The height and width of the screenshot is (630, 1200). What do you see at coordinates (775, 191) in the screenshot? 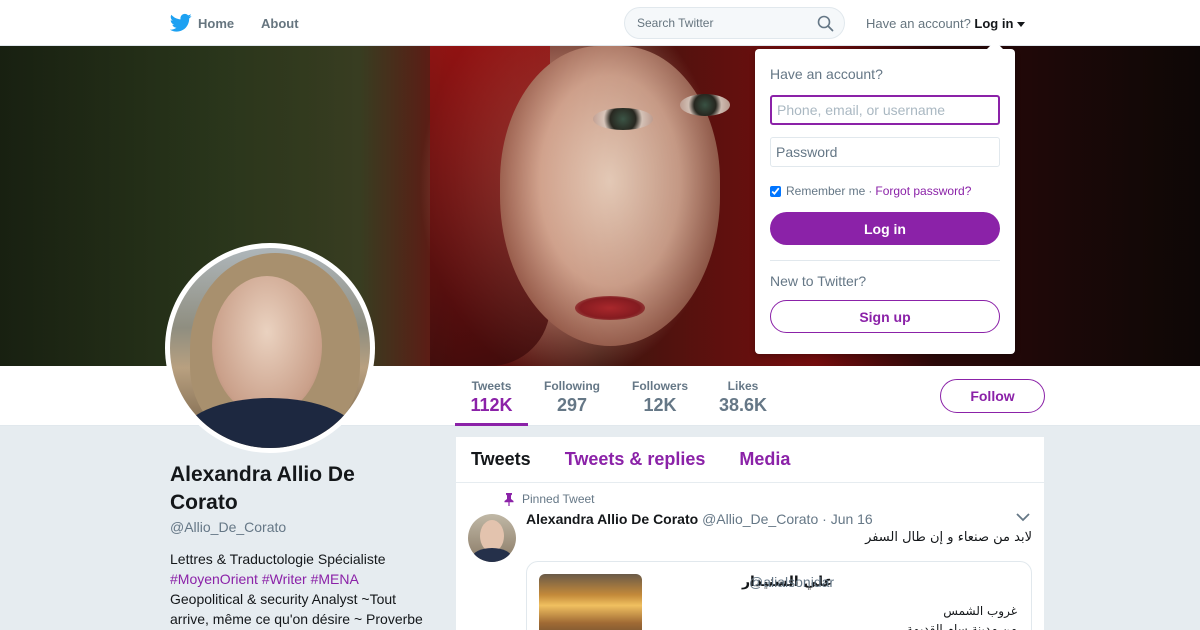
I see `remember-me-checkbox` at bounding box center [775, 191].